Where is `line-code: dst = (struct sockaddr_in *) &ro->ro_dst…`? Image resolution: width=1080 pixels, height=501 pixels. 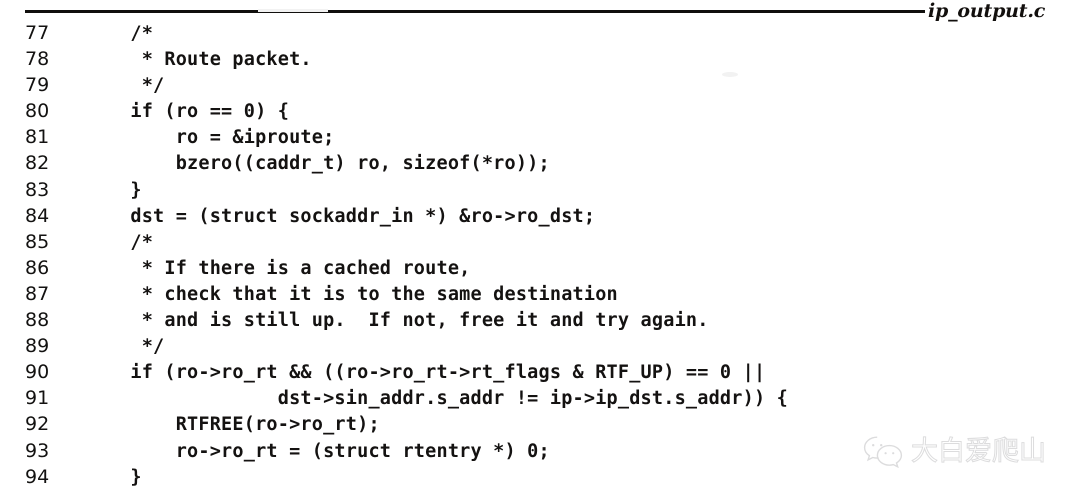
line-code: dst = (struct sockaddr_in *) &ro->ro_dst… is located at coordinates (340, 216).